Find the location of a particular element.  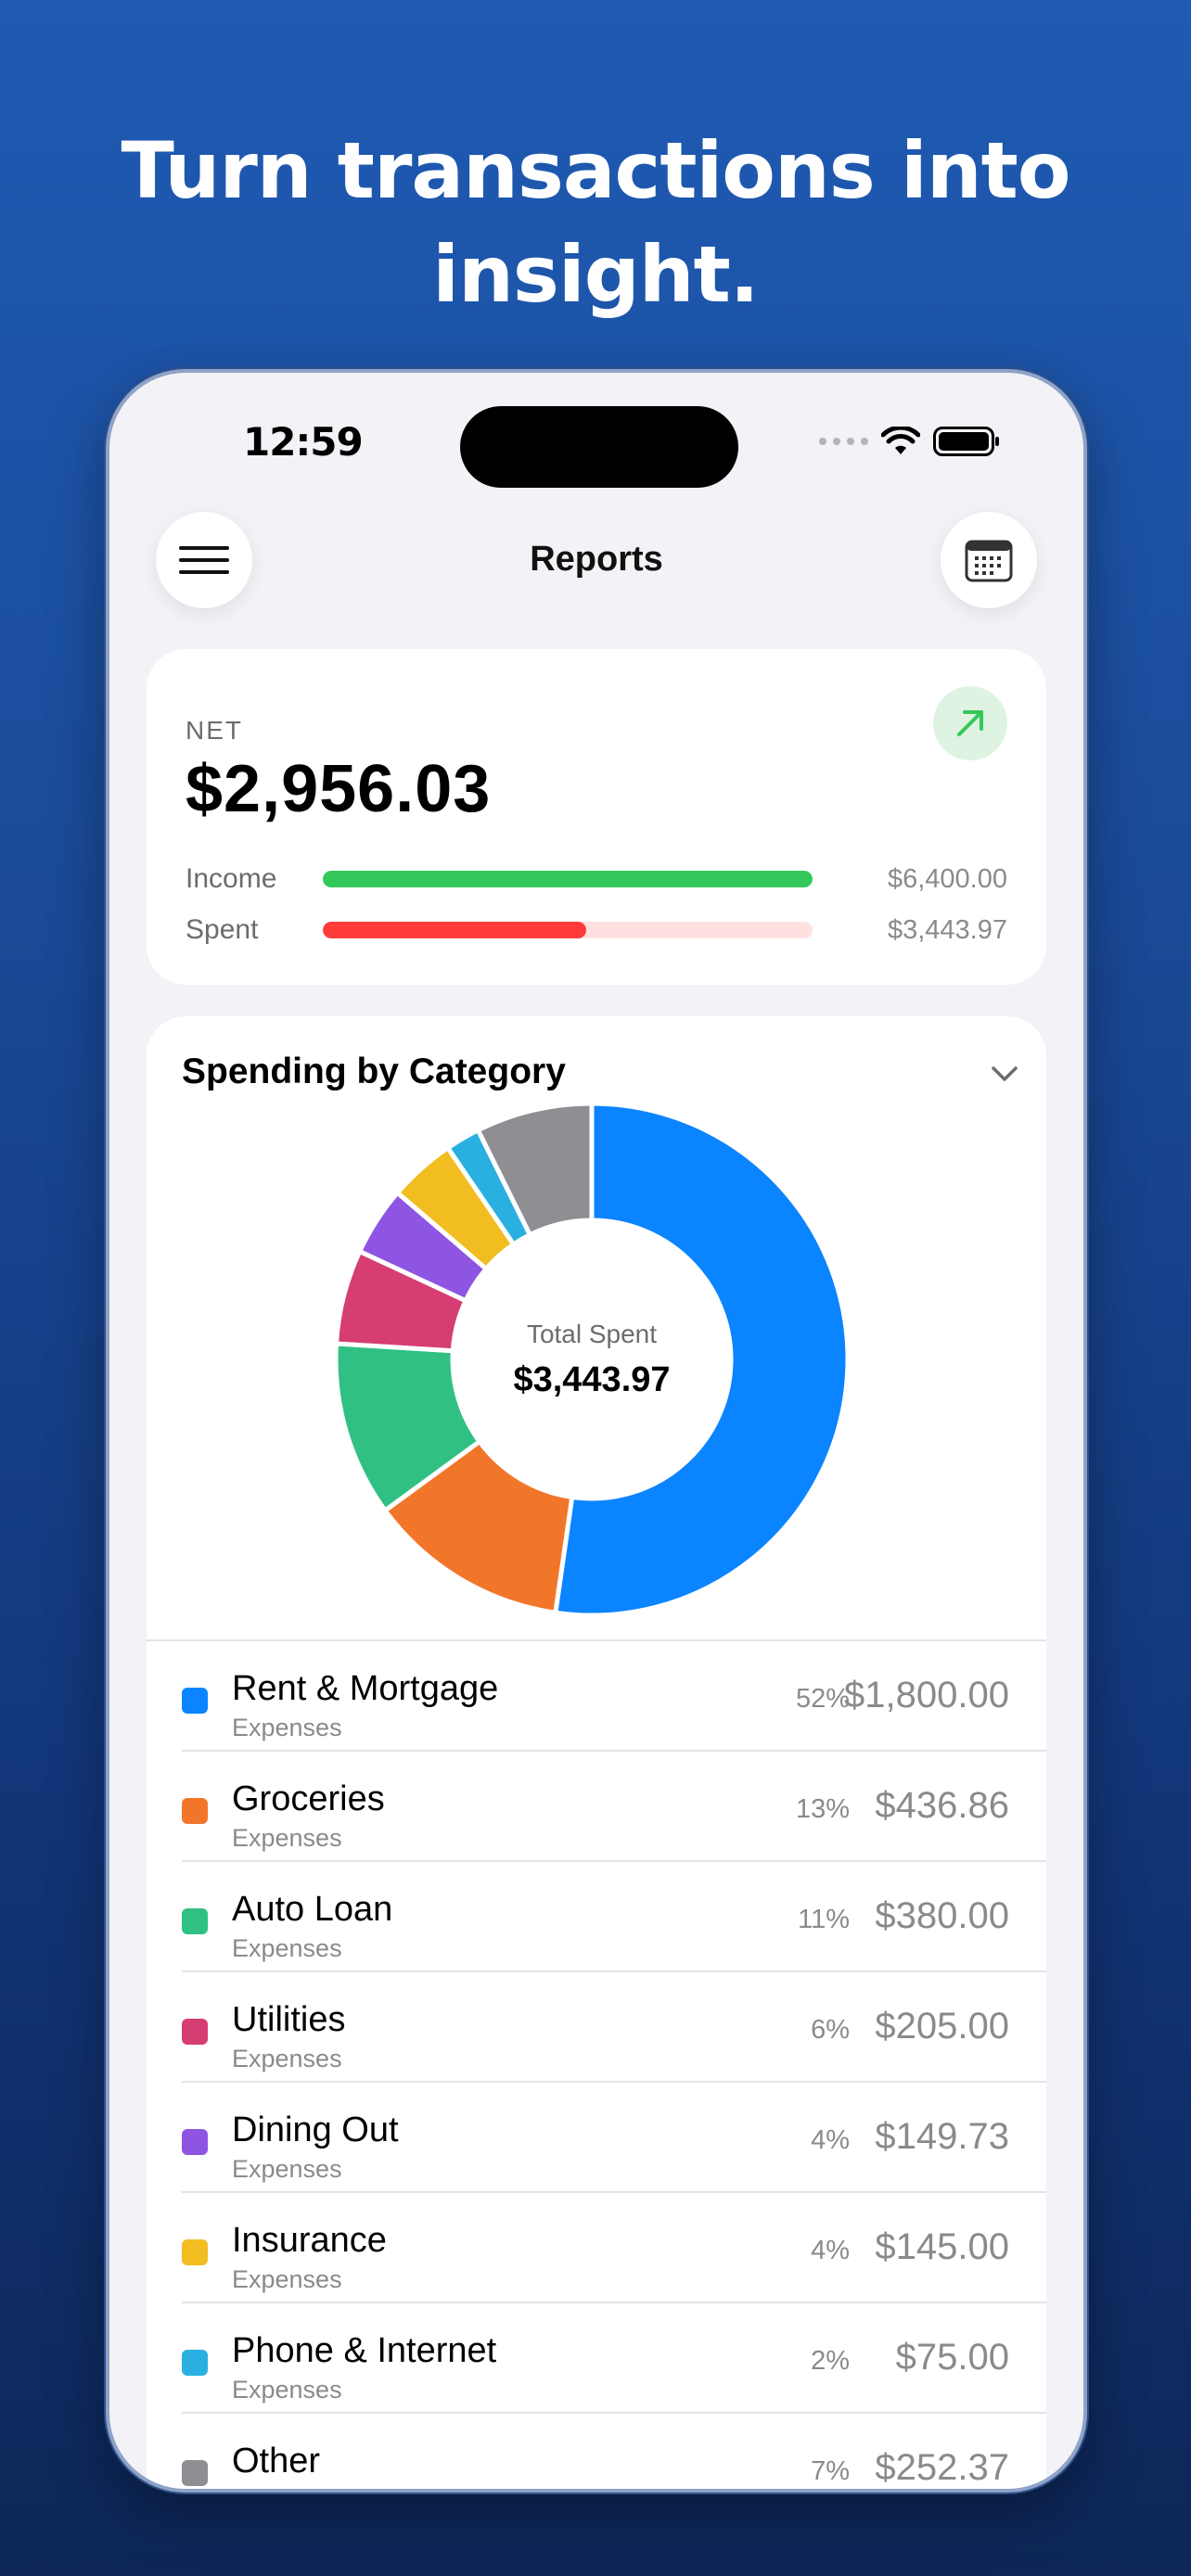

donut-center-label: Total Spent is located at coordinates (592, 1334).